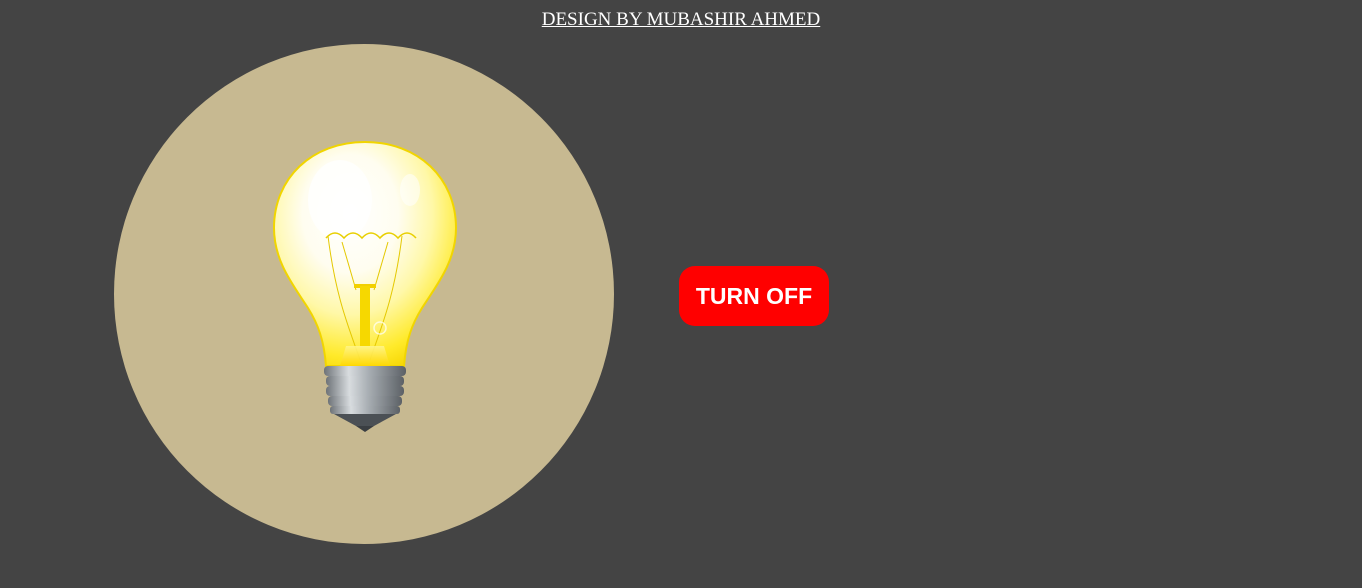  I want to click on lightbulb-icon, so click(365, 286).